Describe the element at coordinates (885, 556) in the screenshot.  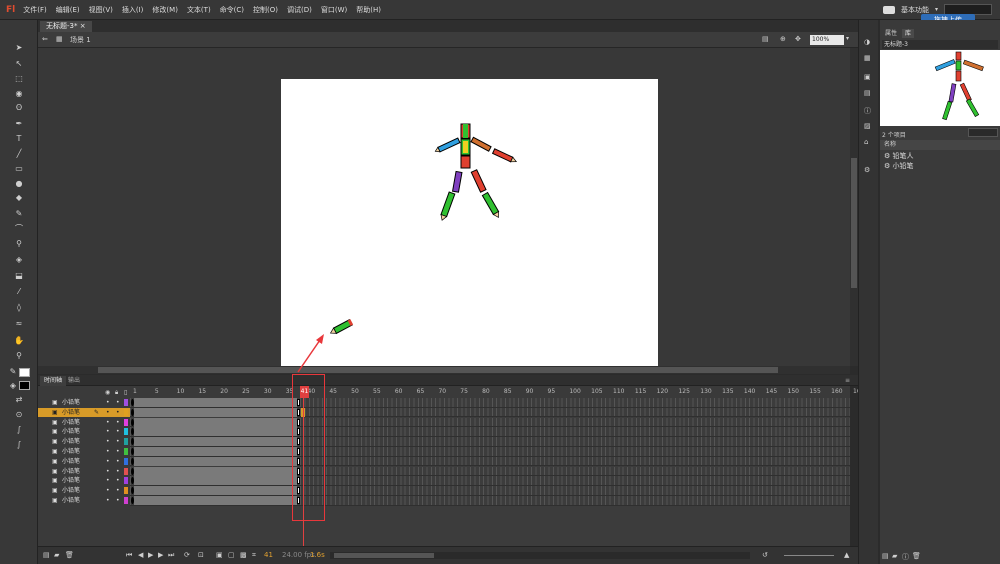
I see `new-symbol-icon: ▤` at that location.